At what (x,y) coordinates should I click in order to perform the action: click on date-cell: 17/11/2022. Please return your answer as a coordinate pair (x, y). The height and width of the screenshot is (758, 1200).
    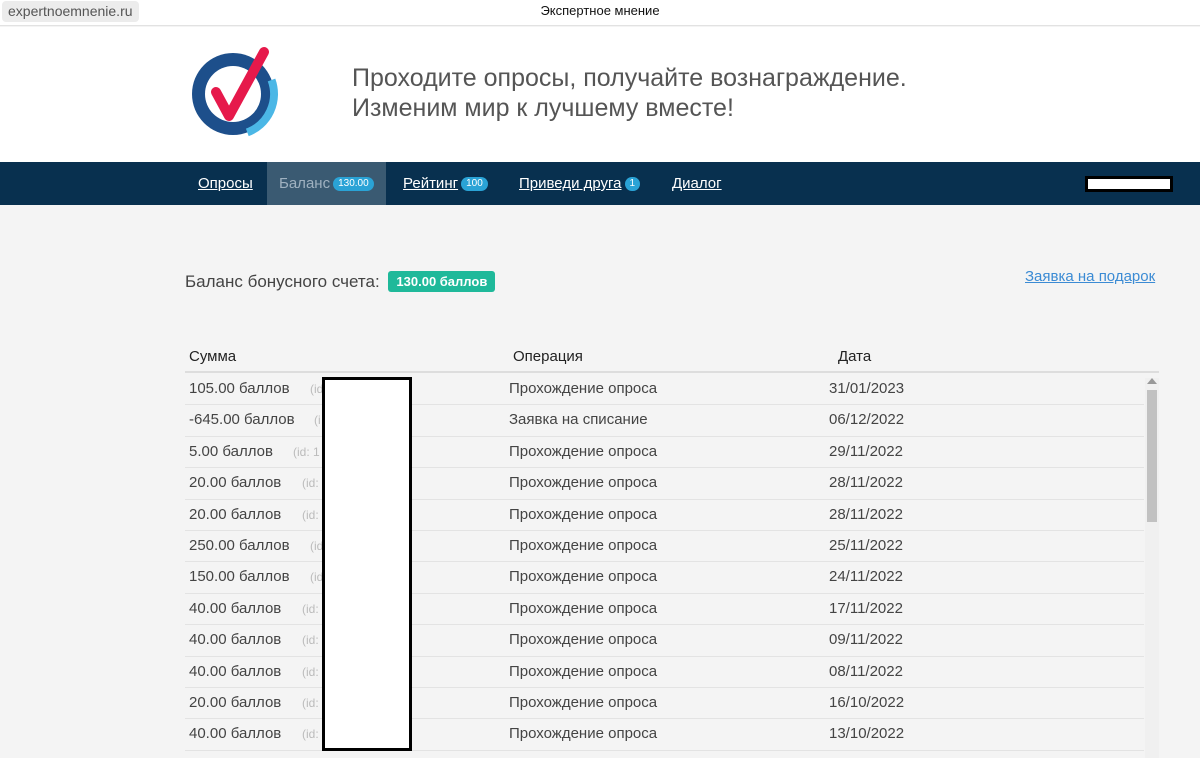
    Looking at the image, I should click on (866, 608).